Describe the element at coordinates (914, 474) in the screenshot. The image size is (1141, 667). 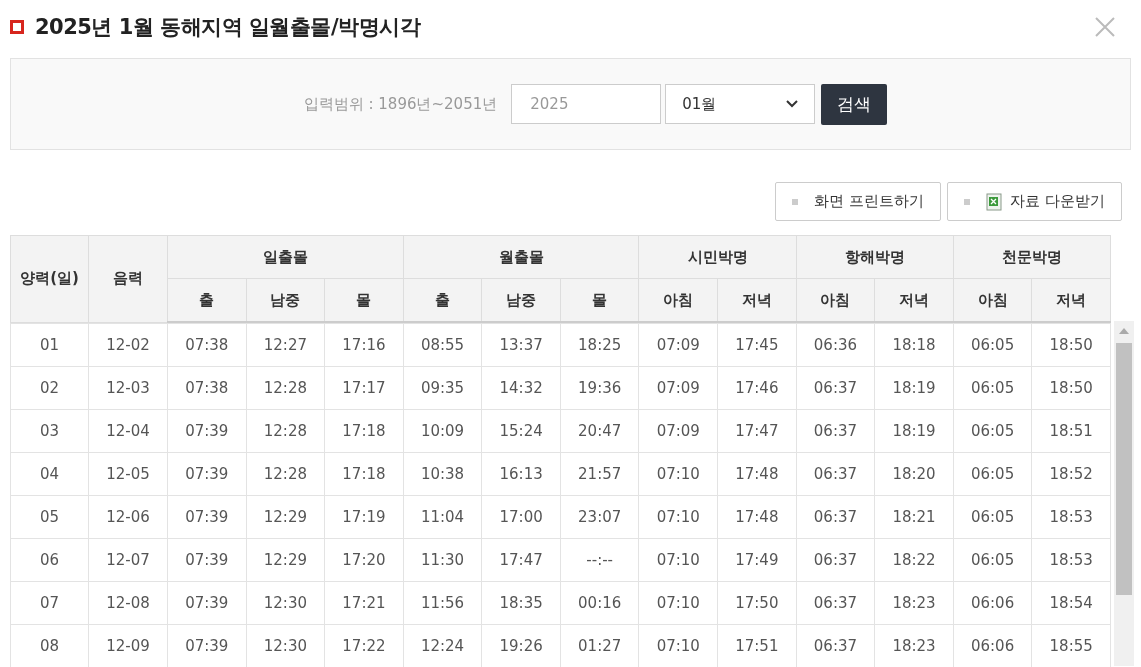
I see `table-cell: 18:20` at that location.